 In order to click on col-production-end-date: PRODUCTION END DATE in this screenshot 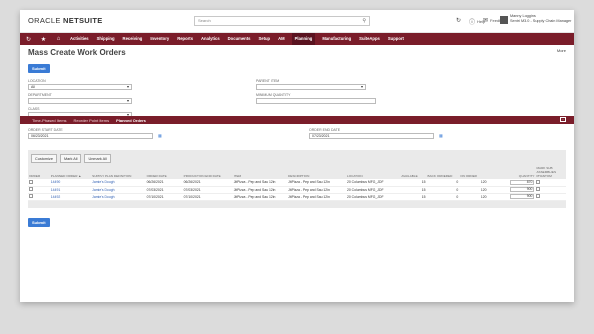, I will do `click(207, 172)`.